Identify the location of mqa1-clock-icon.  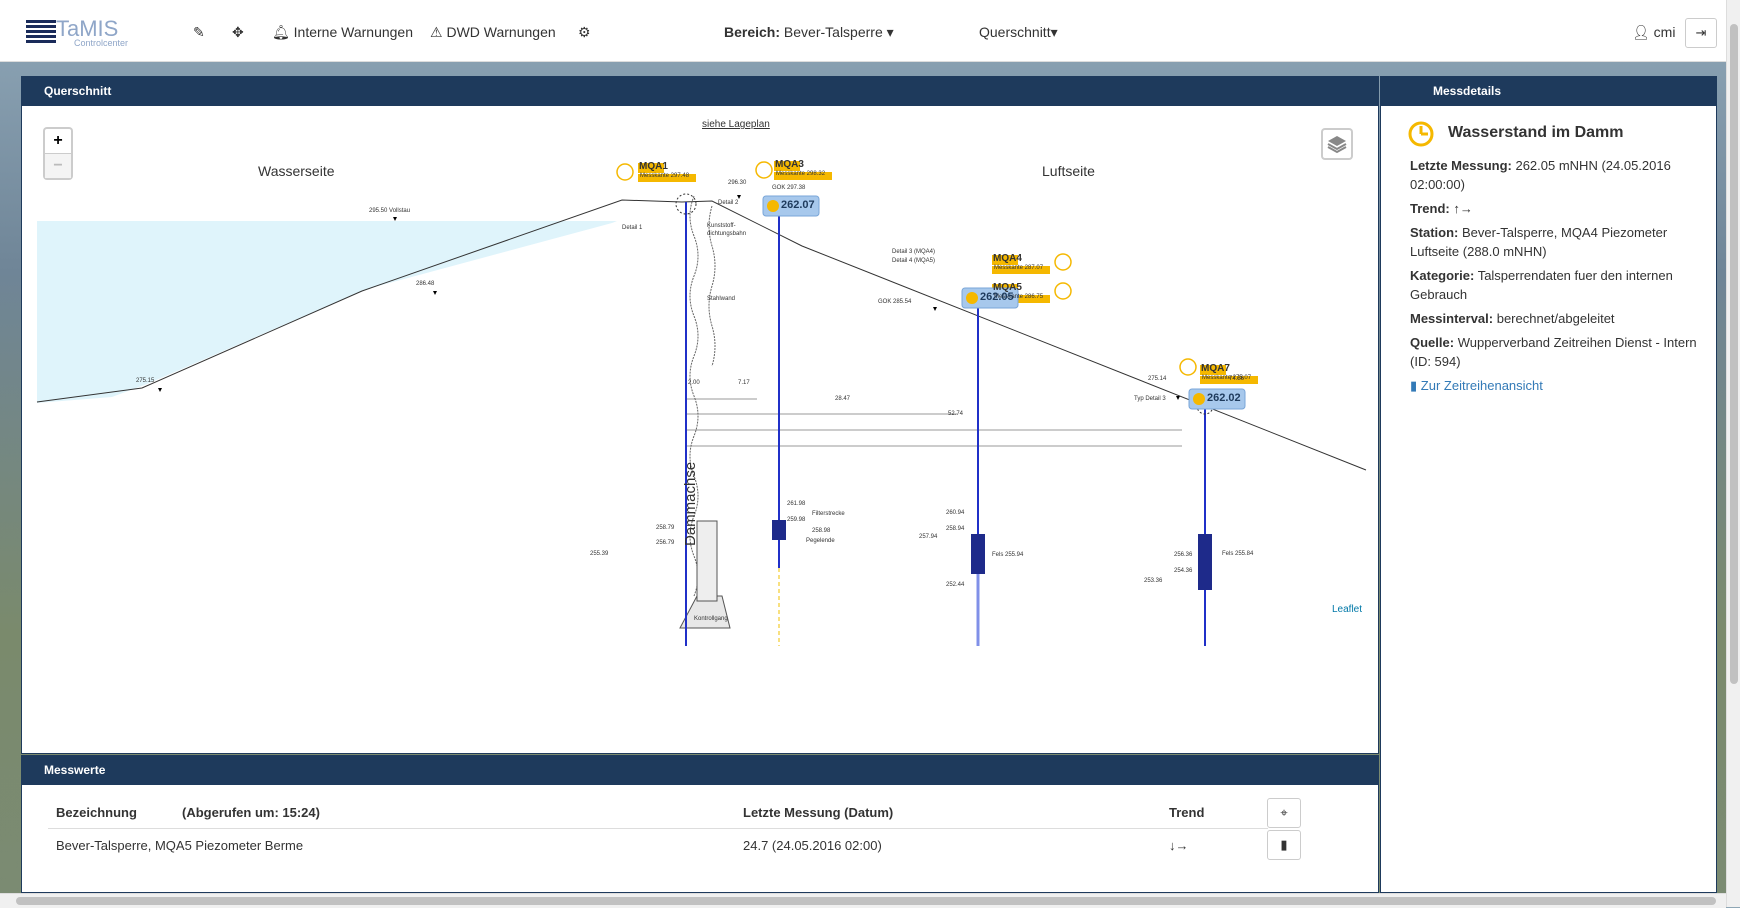
(625, 172).